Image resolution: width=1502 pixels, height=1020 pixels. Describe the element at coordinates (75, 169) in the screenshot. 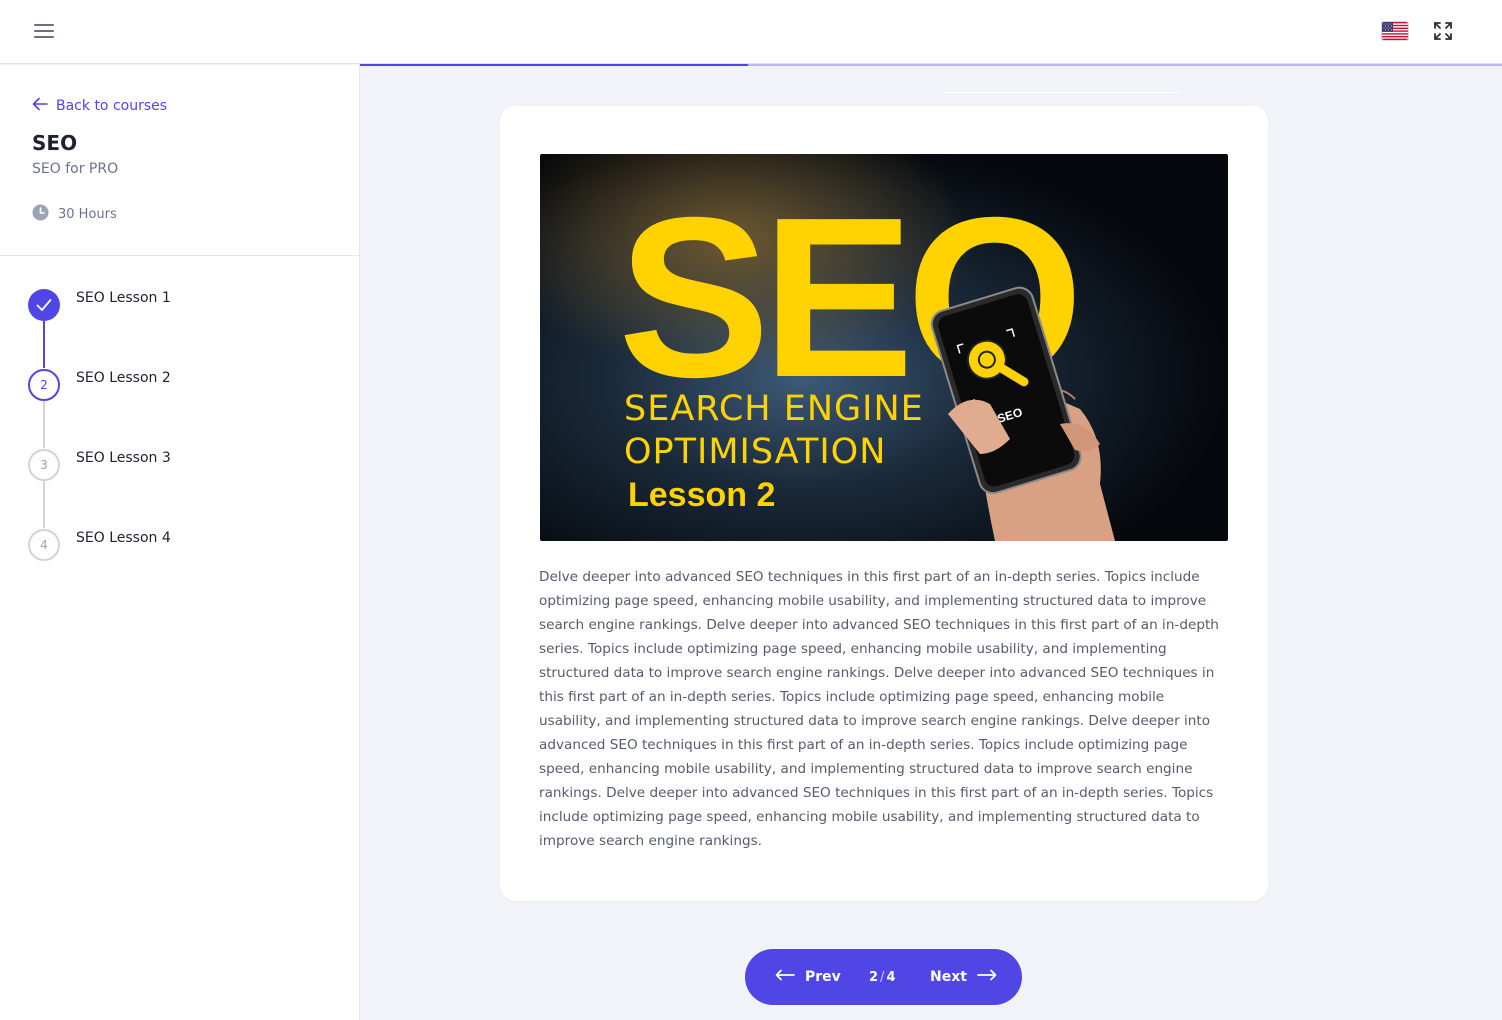

I see `course-subtitle: SEO for PRO` at that location.